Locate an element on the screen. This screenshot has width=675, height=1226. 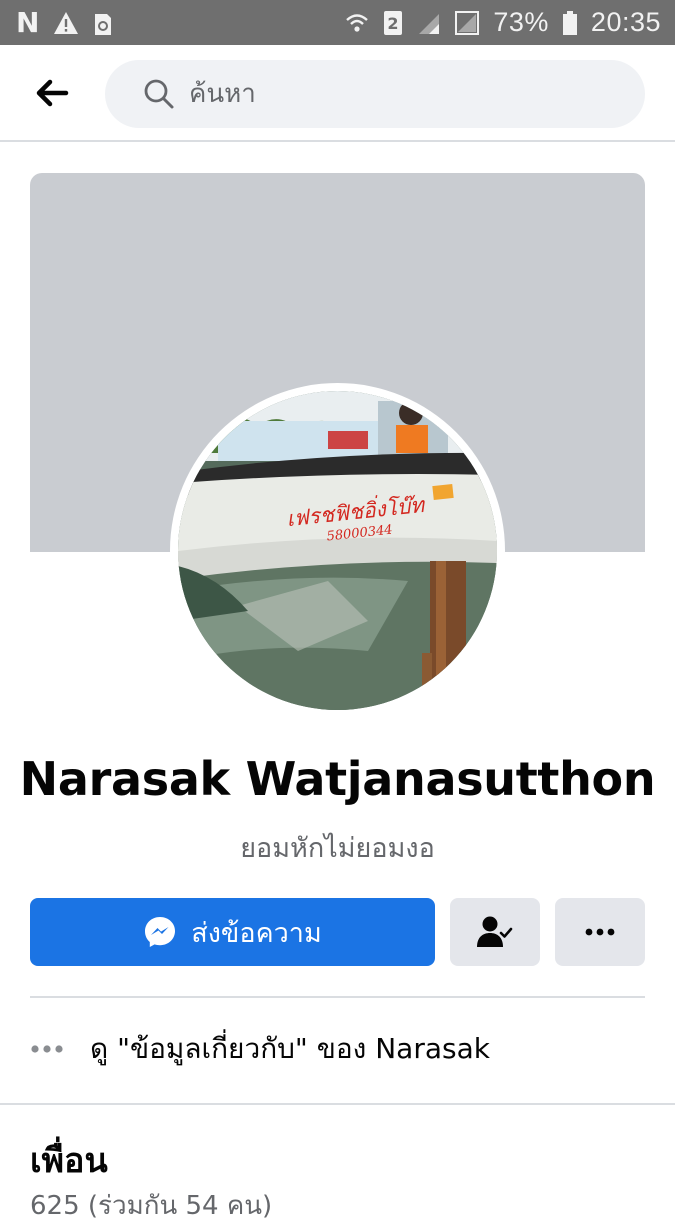
status-bar-right: 2 73% 20:35 is located at coordinates (503, 22).